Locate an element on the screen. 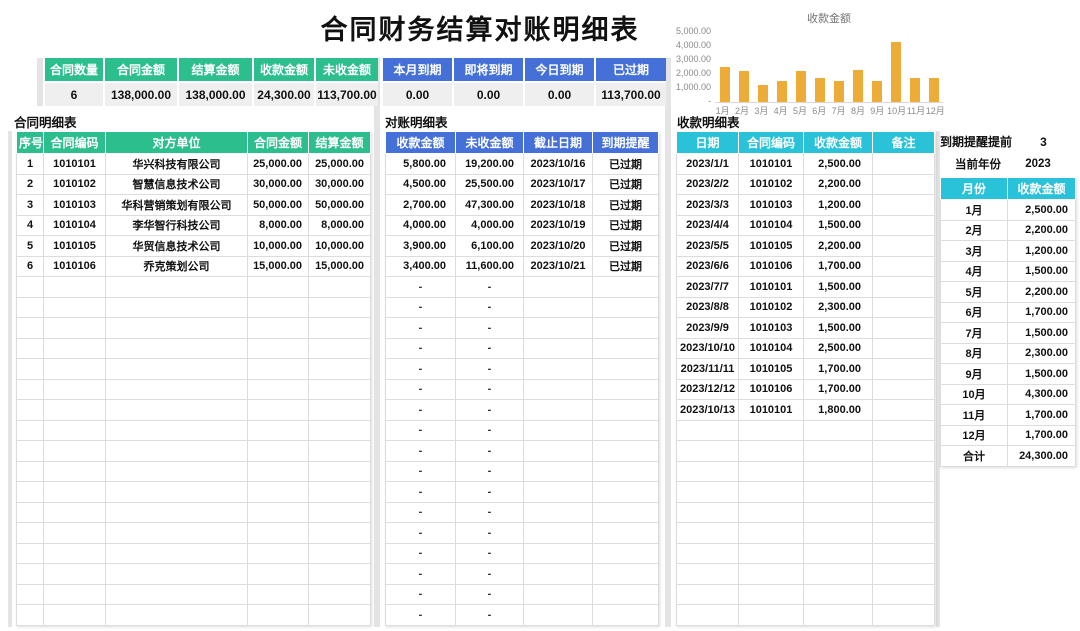 Image resolution: width=1080 pixels, height=631 pixels. table-cell: 1010104 is located at coordinates (771, 348).